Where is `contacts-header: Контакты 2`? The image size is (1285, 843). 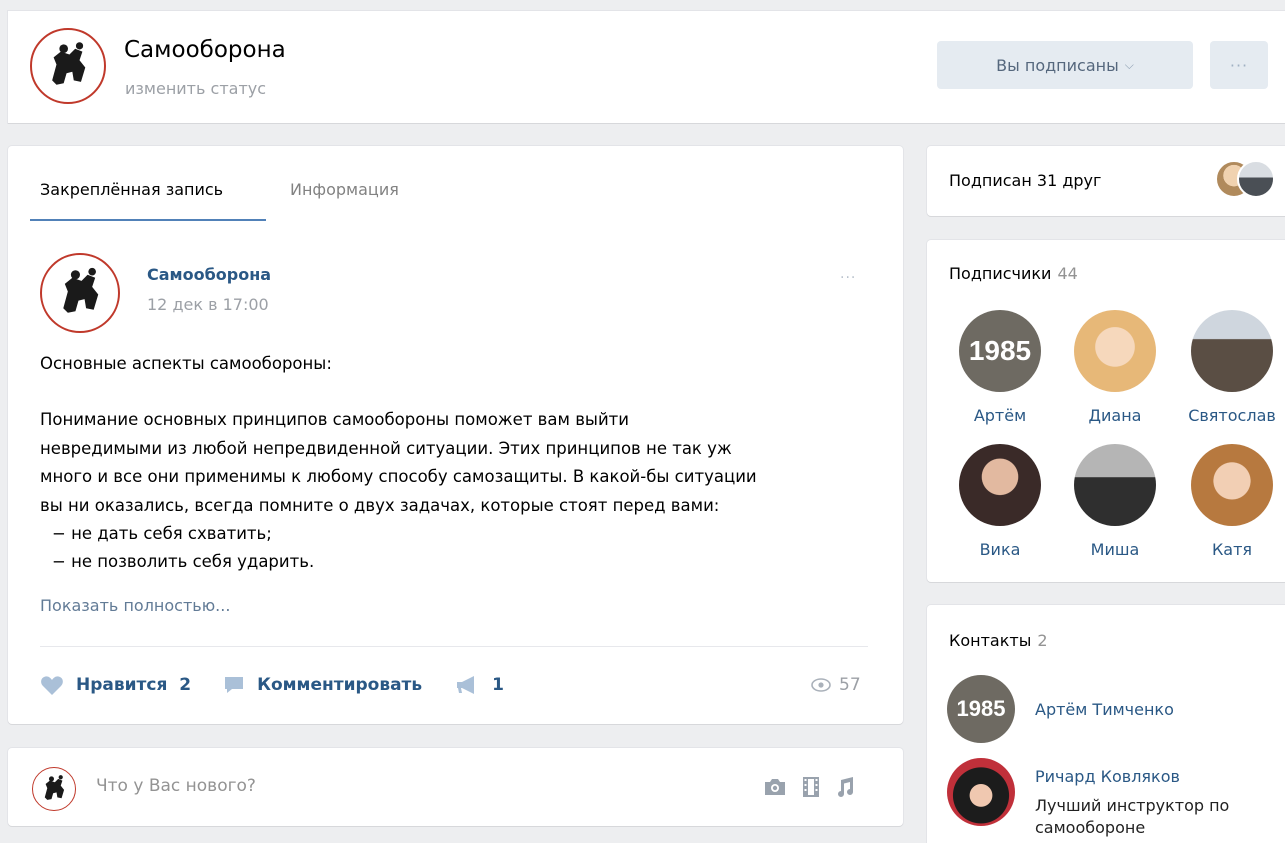
contacts-header: Контакты 2 is located at coordinates (998, 640).